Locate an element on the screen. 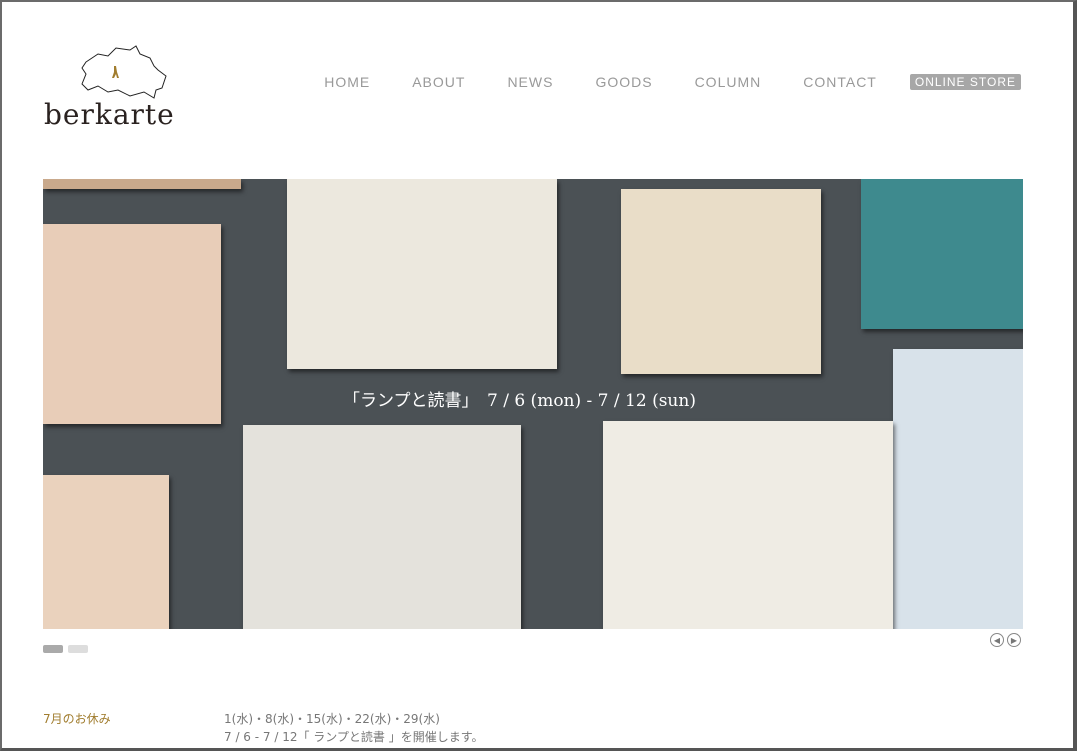 This screenshot has width=1077, height=751. nav-about: ABOUT is located at coordinates (438, 82).